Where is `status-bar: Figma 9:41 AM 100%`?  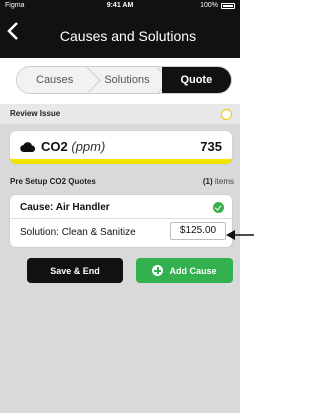
status-bar: Figma 9:41 AM 100% is located at coordinates (120, 6).